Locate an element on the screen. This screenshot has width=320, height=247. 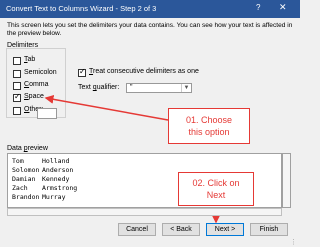
data-preview-label: Data preview is located at coordinates (27, 148).